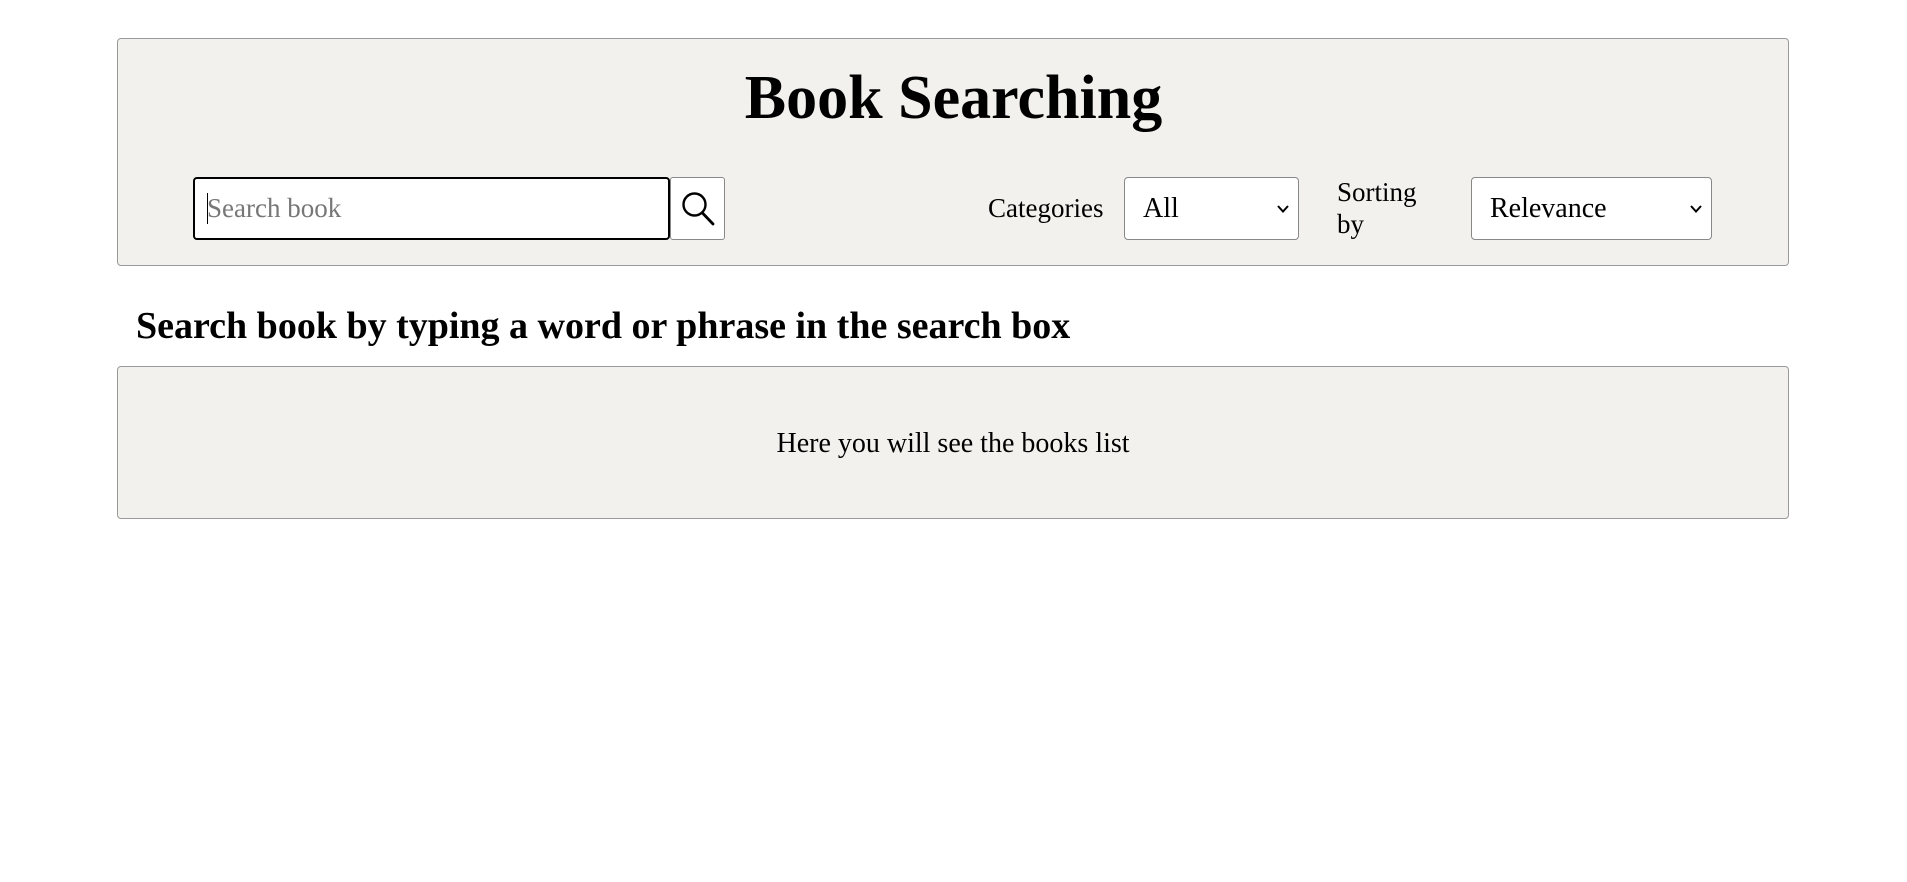 Image resolution: width=1907 pixels, height=882 pixels. I want to click on sort-select: Relevance, so click(1591, 208).